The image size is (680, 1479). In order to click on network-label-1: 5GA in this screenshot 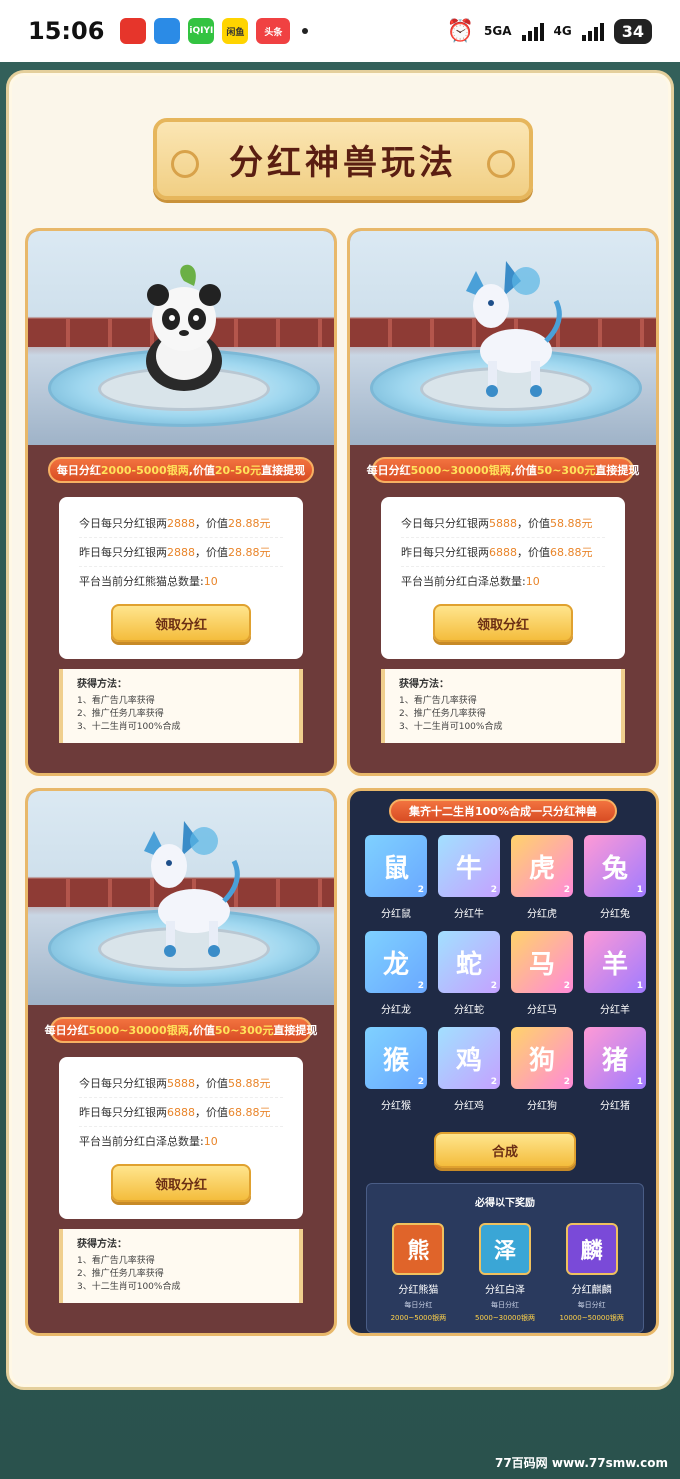, I will do `click(498, 31)`.